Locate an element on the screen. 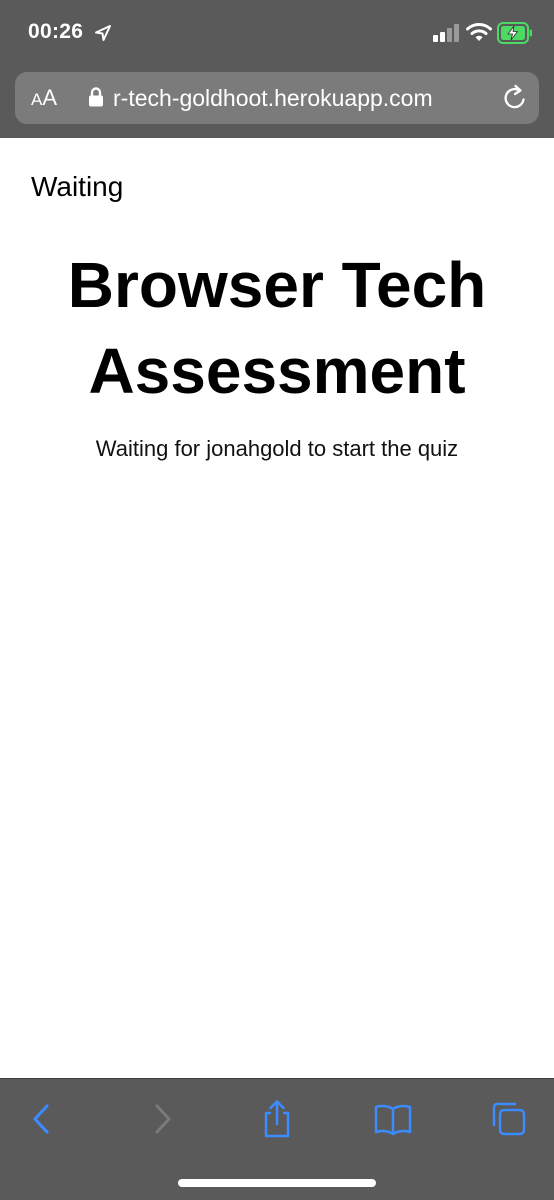 The image size is (554, 1200). home-indicator is located at coordinates (277, 1183).